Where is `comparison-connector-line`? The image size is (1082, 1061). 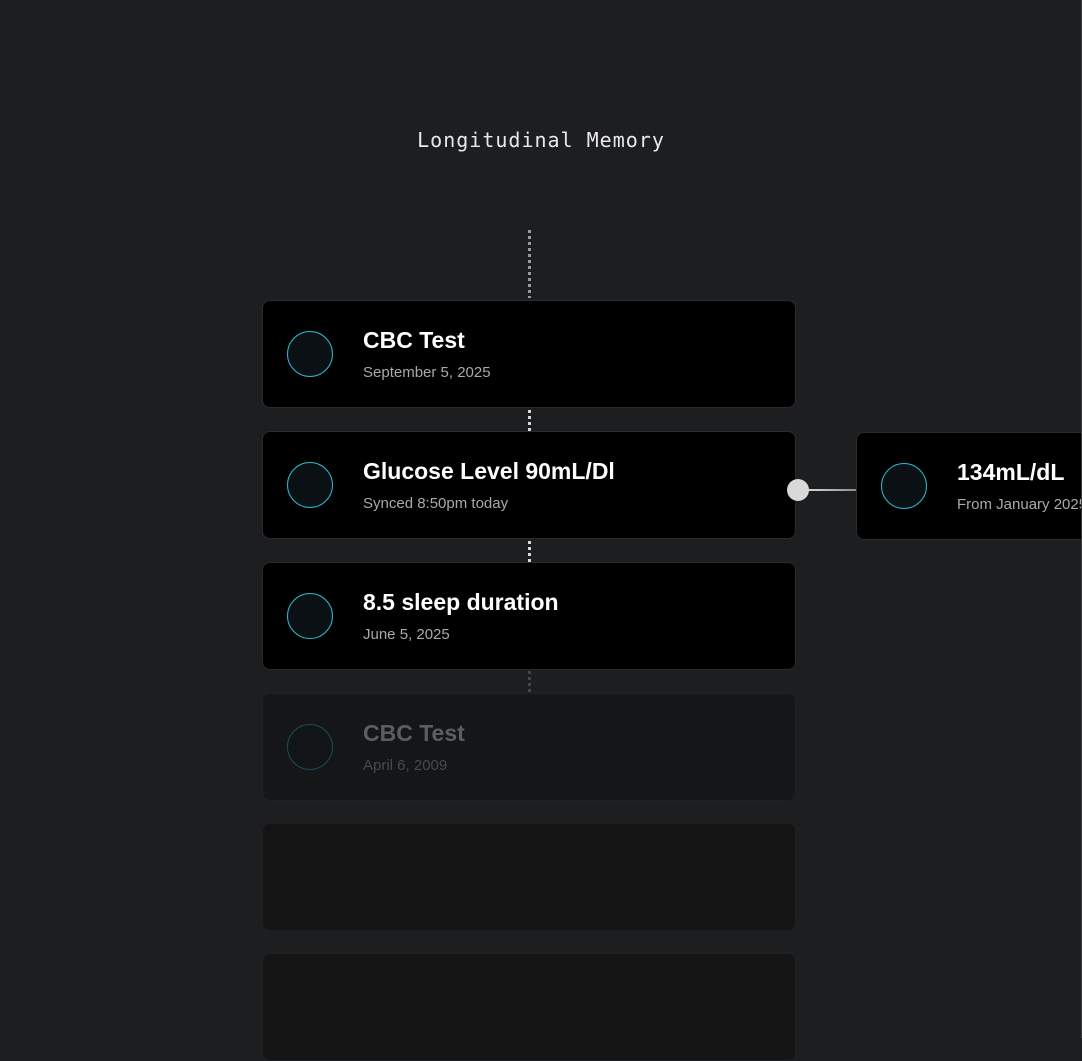 comparison-connector-line is located at coordinates (832, 490).